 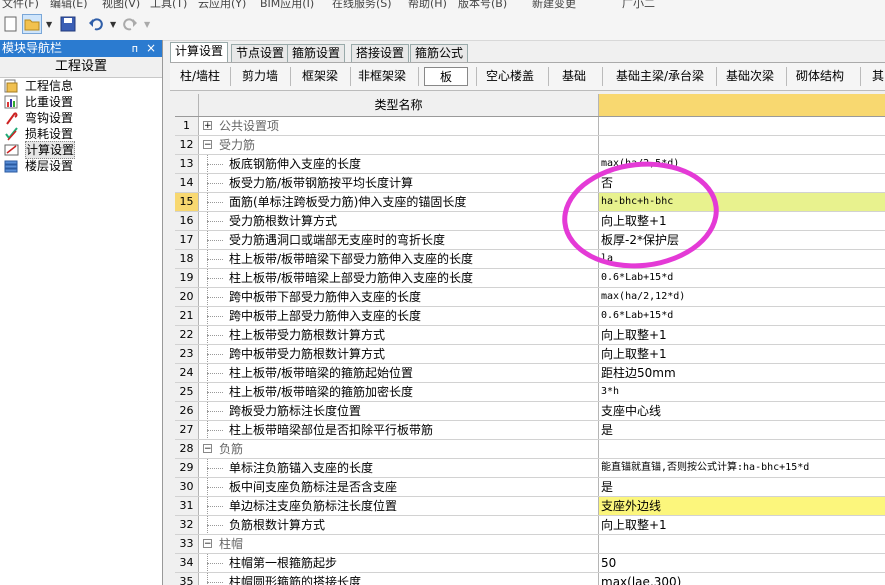 What do you see at coordinates (530, 221) in the screenshot?
I see `table-row: 16 受力筋根数计算方式 向上取整+1` at bounding box center [530, 221].